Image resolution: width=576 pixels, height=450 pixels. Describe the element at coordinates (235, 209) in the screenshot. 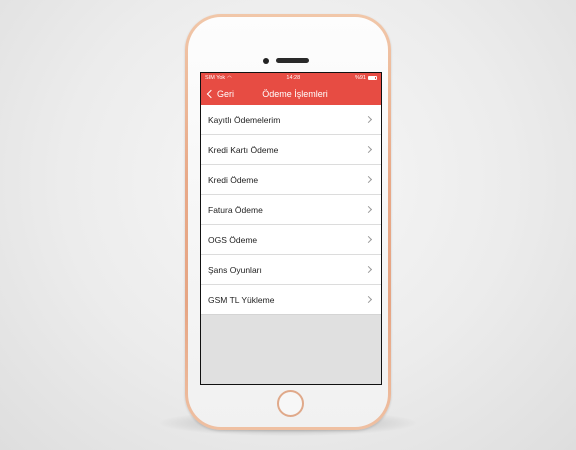

I see `menu-item-label: Fatura Ödeme` at that location.